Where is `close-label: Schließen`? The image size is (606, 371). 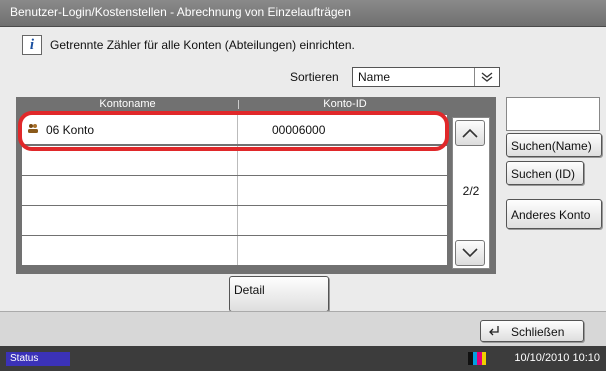 close-label: Schließen is located at coordinates (538, 332).